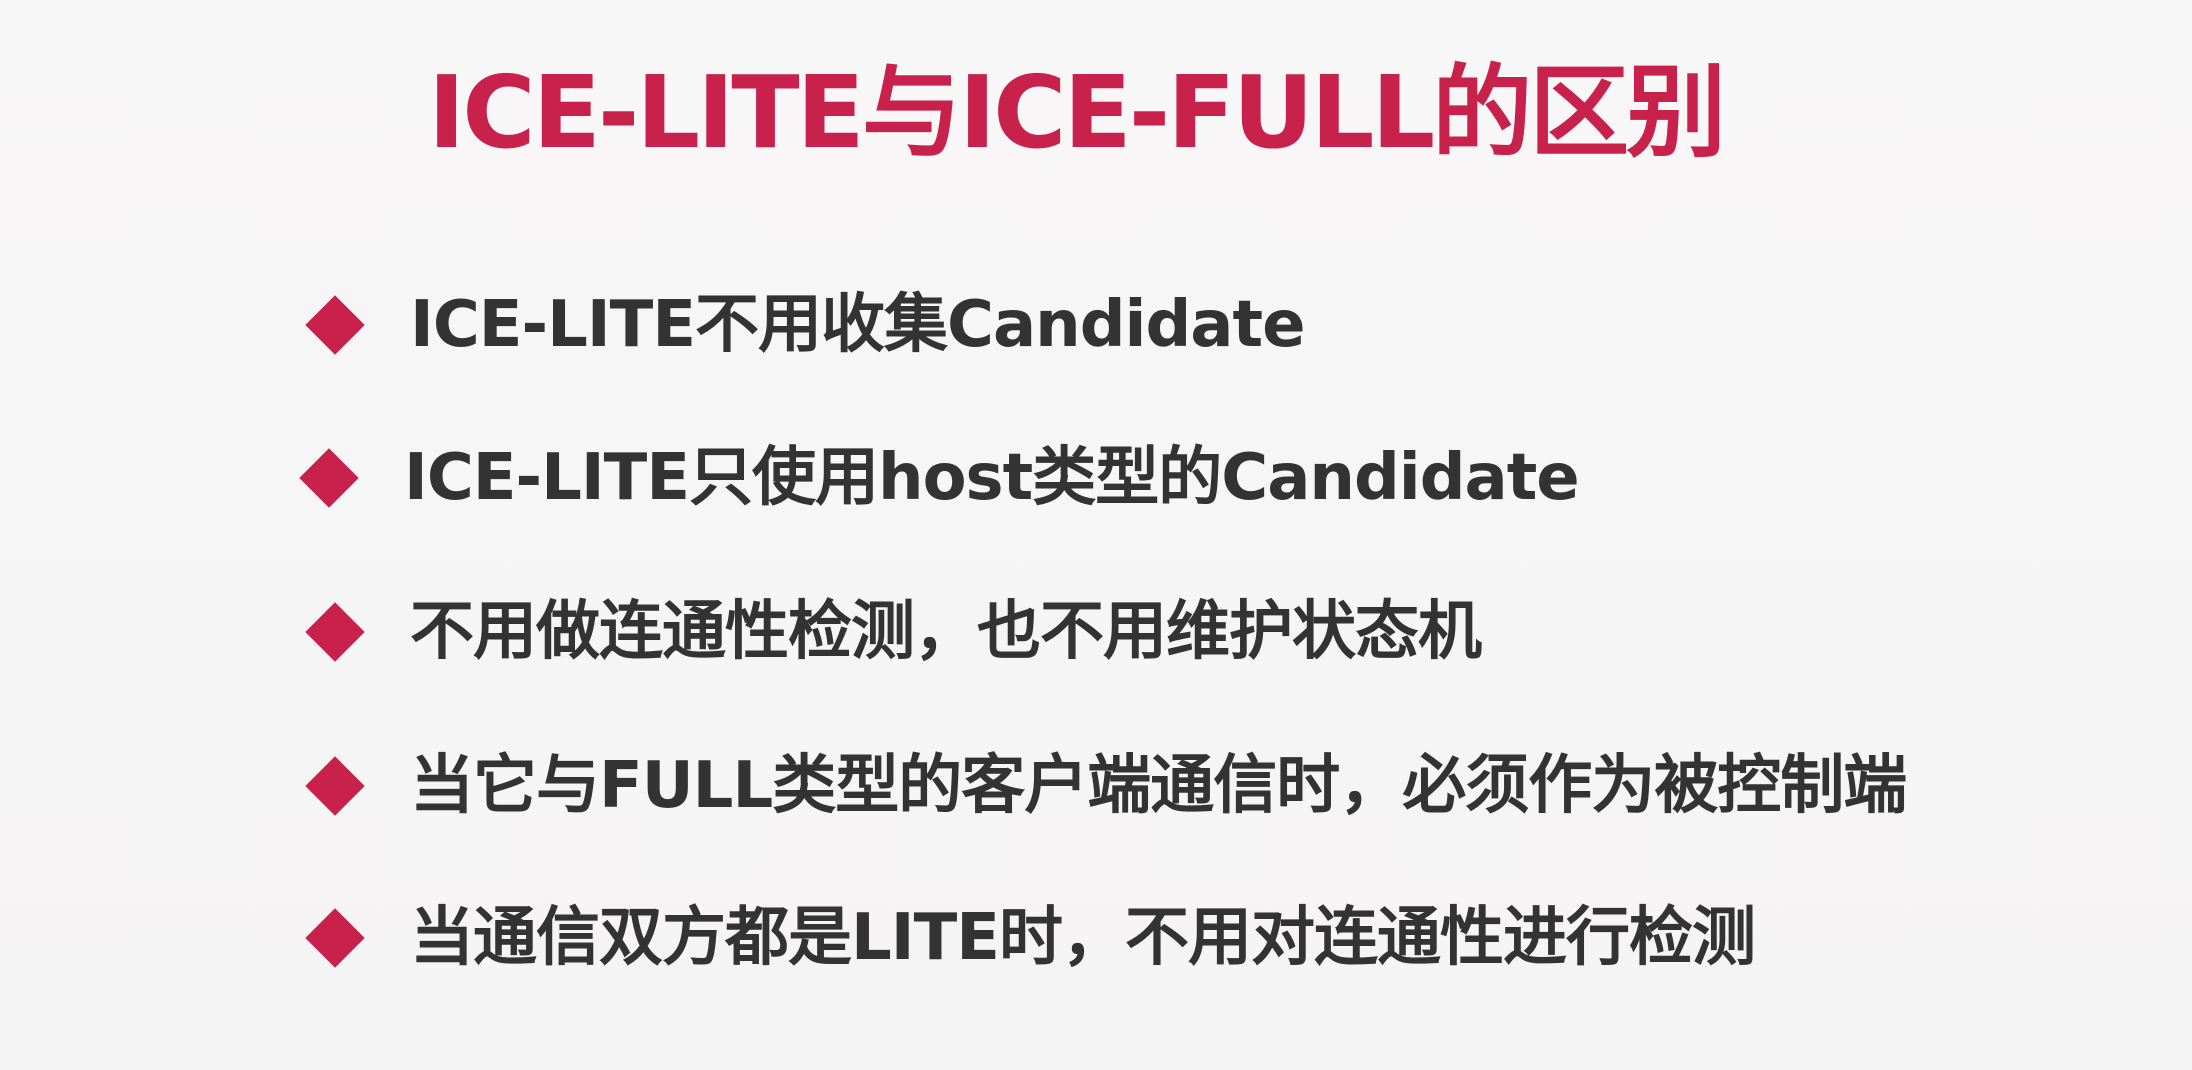  I want to click on bullet-item: ICE-LITE只使用host类型的Candidate, so click(937, 478).